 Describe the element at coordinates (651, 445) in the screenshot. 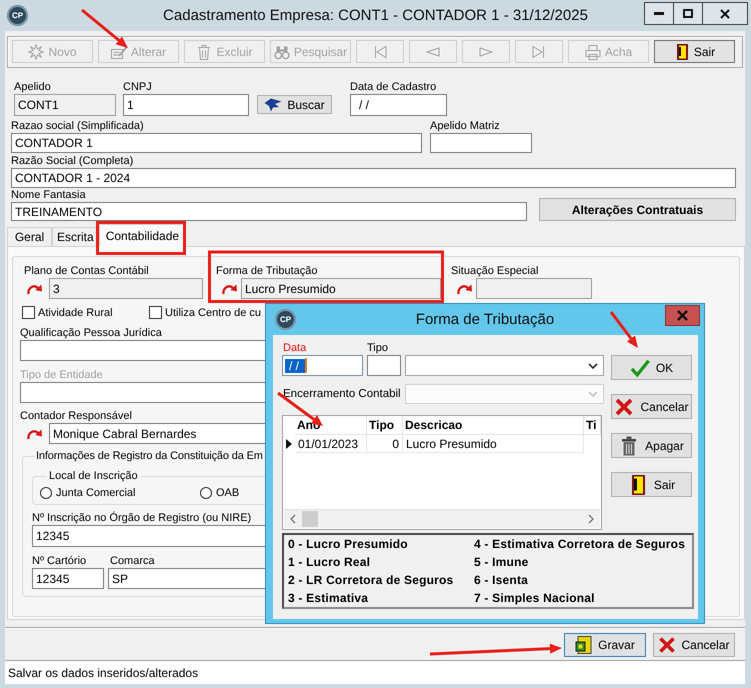

I see `delete-button: Apagar` at that location.